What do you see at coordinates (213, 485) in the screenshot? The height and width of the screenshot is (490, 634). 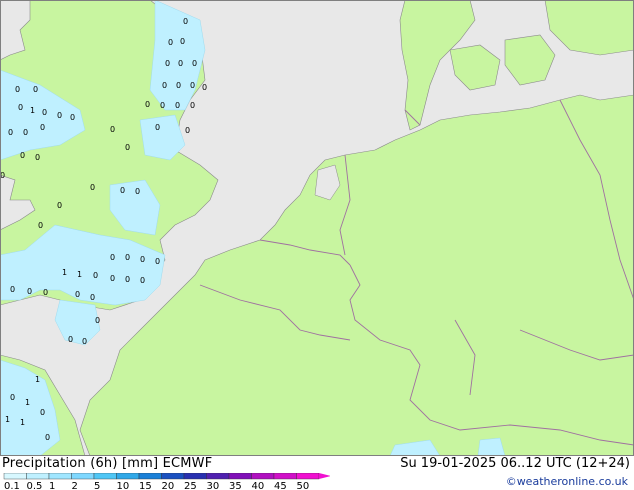 I see `legend-label: 30` at bounding box center [213, 485].